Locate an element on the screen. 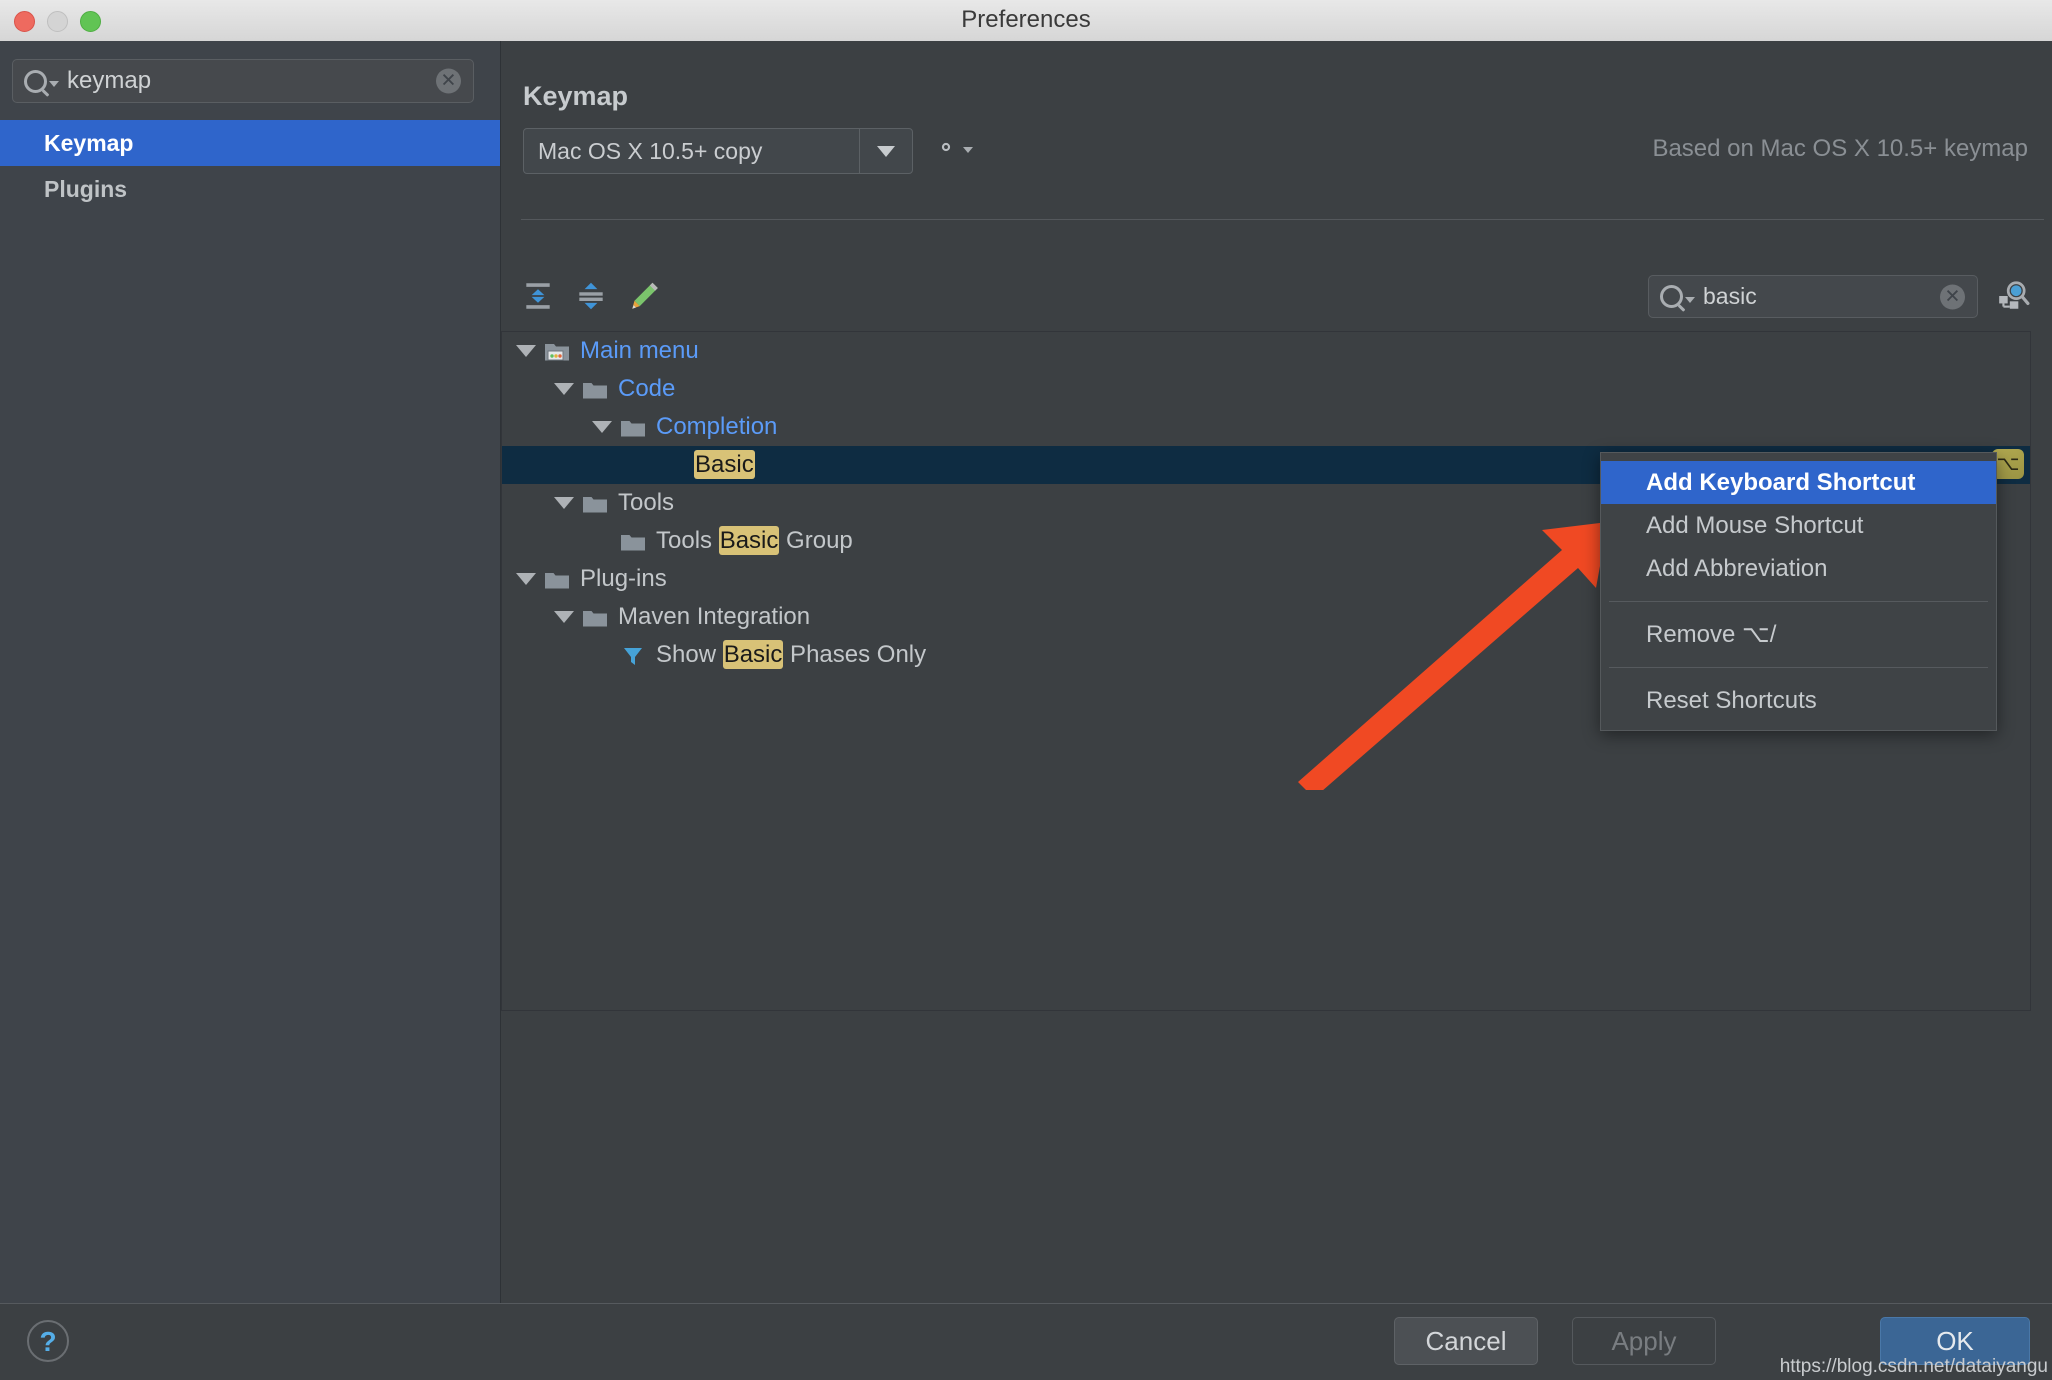 The height and width of the screenshot is (1380, 2052). edit-pencil-icon is located at coordinates (644, 296).